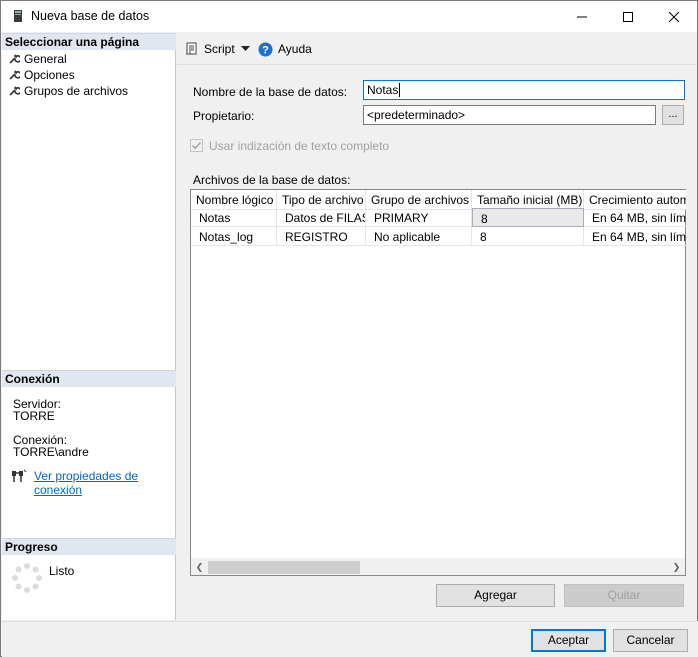  I want to click on column-header: Grupo de archivos, so click(419, 200).